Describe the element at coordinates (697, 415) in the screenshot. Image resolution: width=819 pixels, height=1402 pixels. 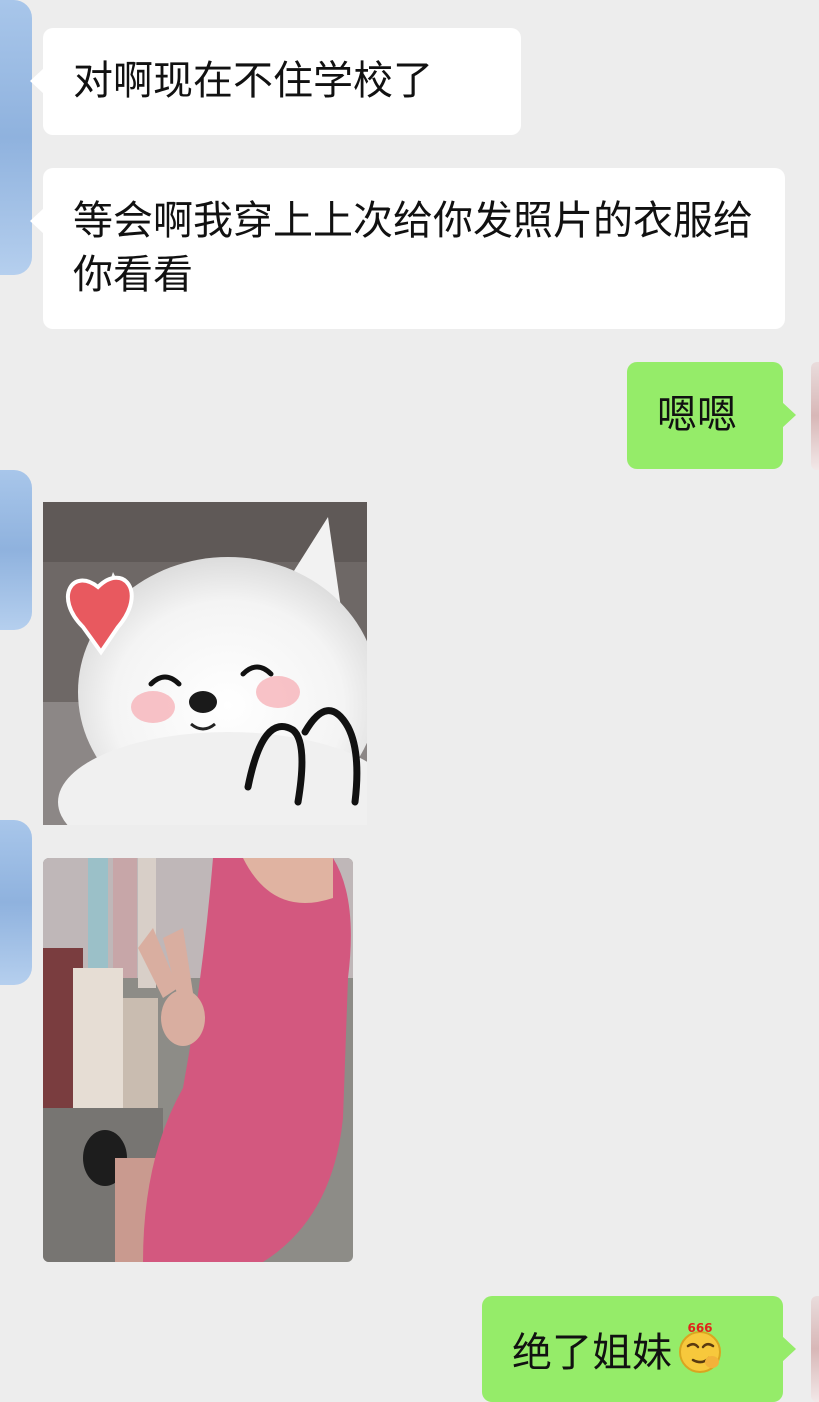
I see `message-text: 嗯嗯` at that location.